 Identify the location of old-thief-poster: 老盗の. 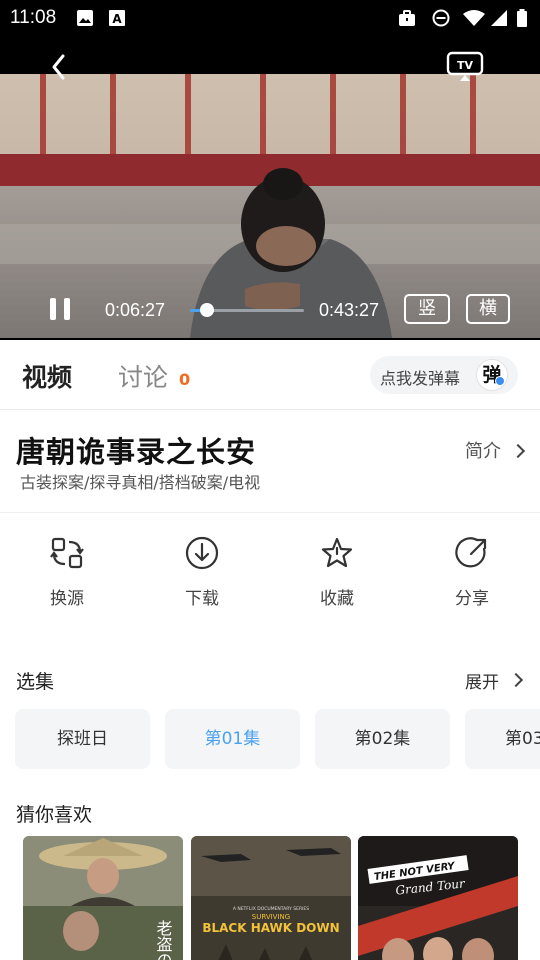
(103, 898).